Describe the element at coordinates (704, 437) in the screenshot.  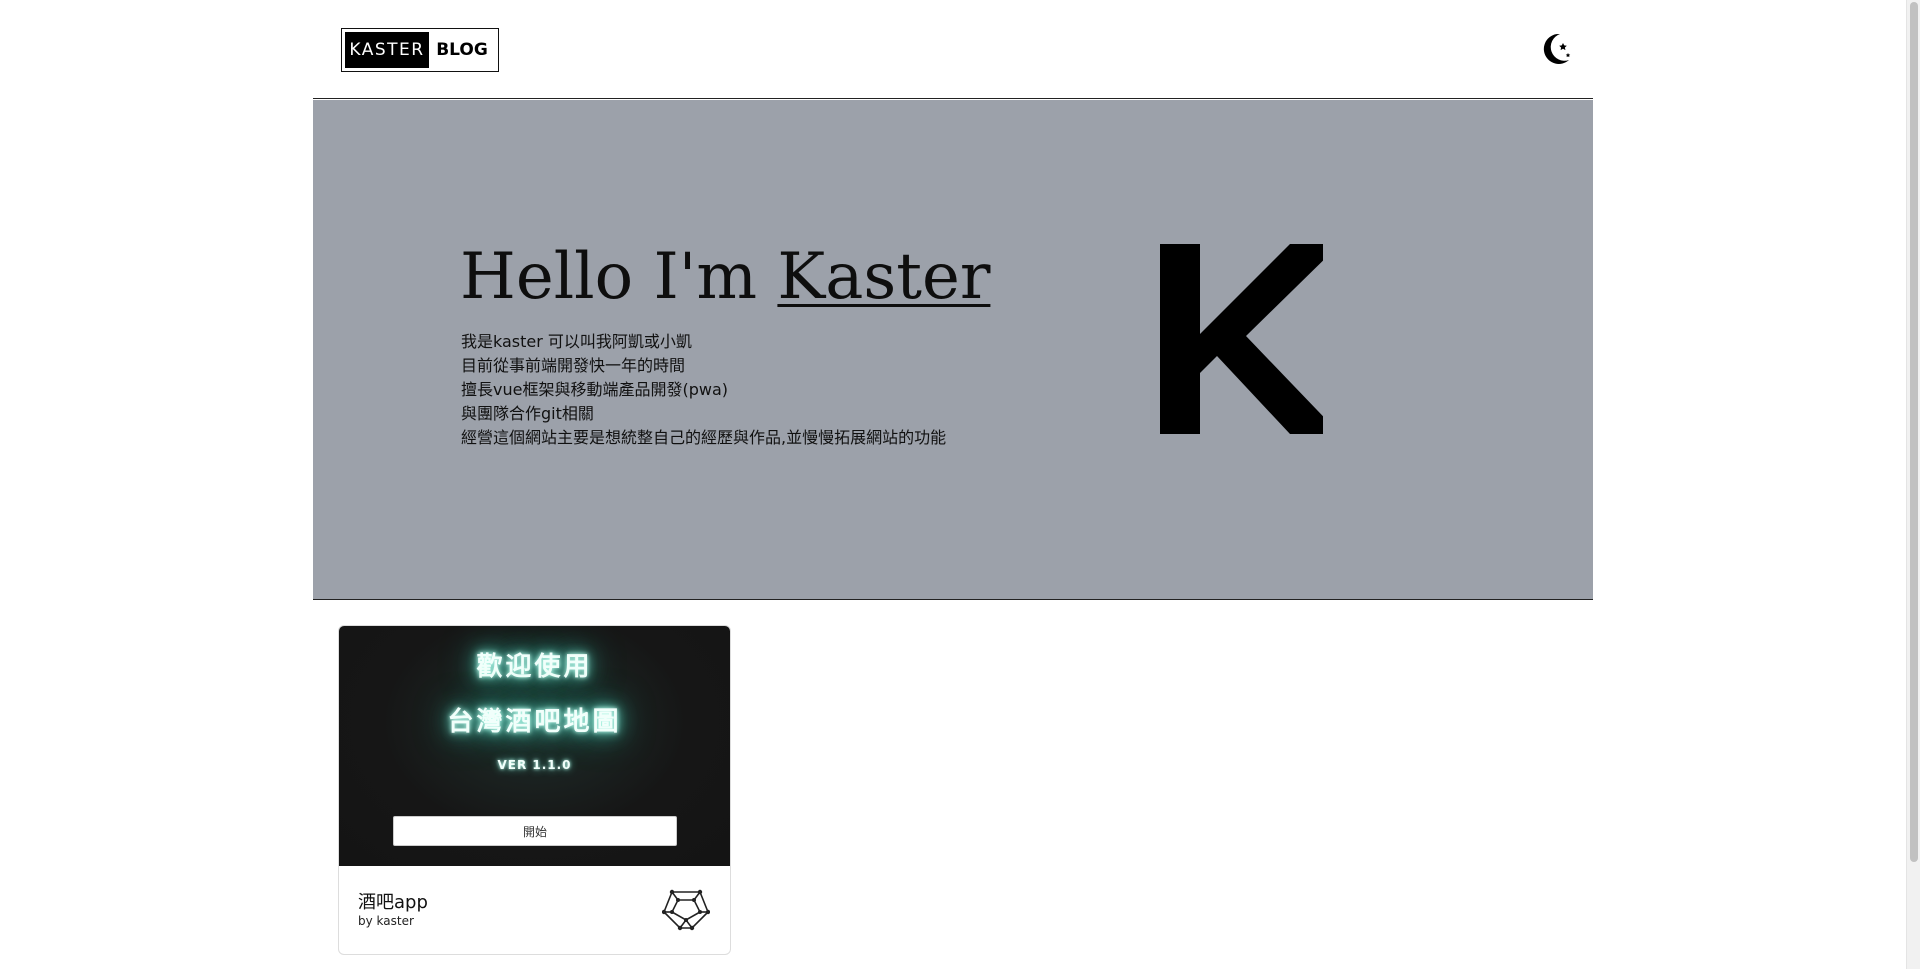
I see `hero-description-line: 經營這個網站主要是想統整自己的經歷與作品,並慢慢拓展網站的功能` at that location.